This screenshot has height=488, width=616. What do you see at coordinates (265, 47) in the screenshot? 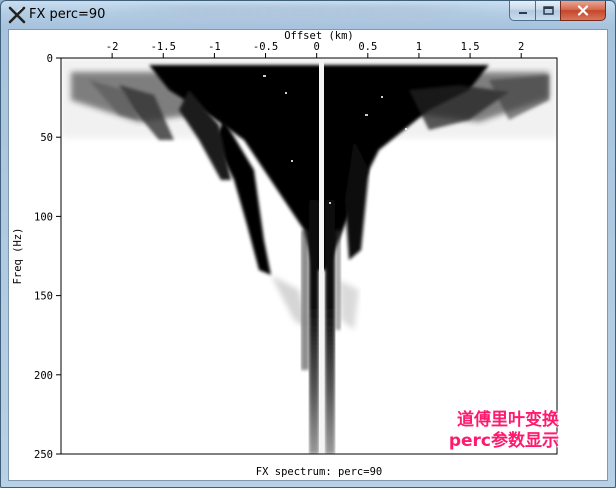
I see `x-tick-label: -0.5` at bounding box center [265, 47].